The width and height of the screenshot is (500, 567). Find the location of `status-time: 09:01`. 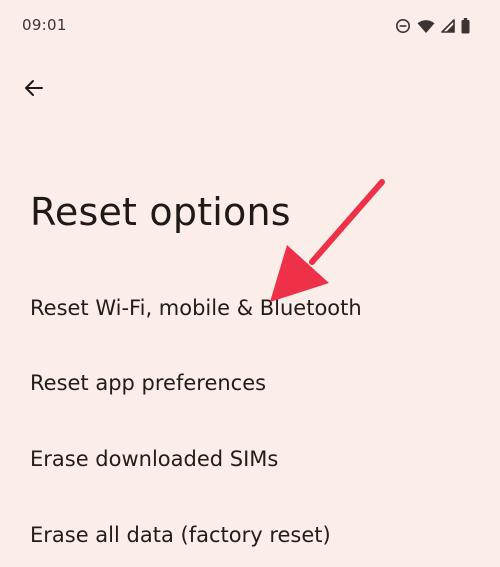

status-time: 09:01 is located at coordinates (44, 25).